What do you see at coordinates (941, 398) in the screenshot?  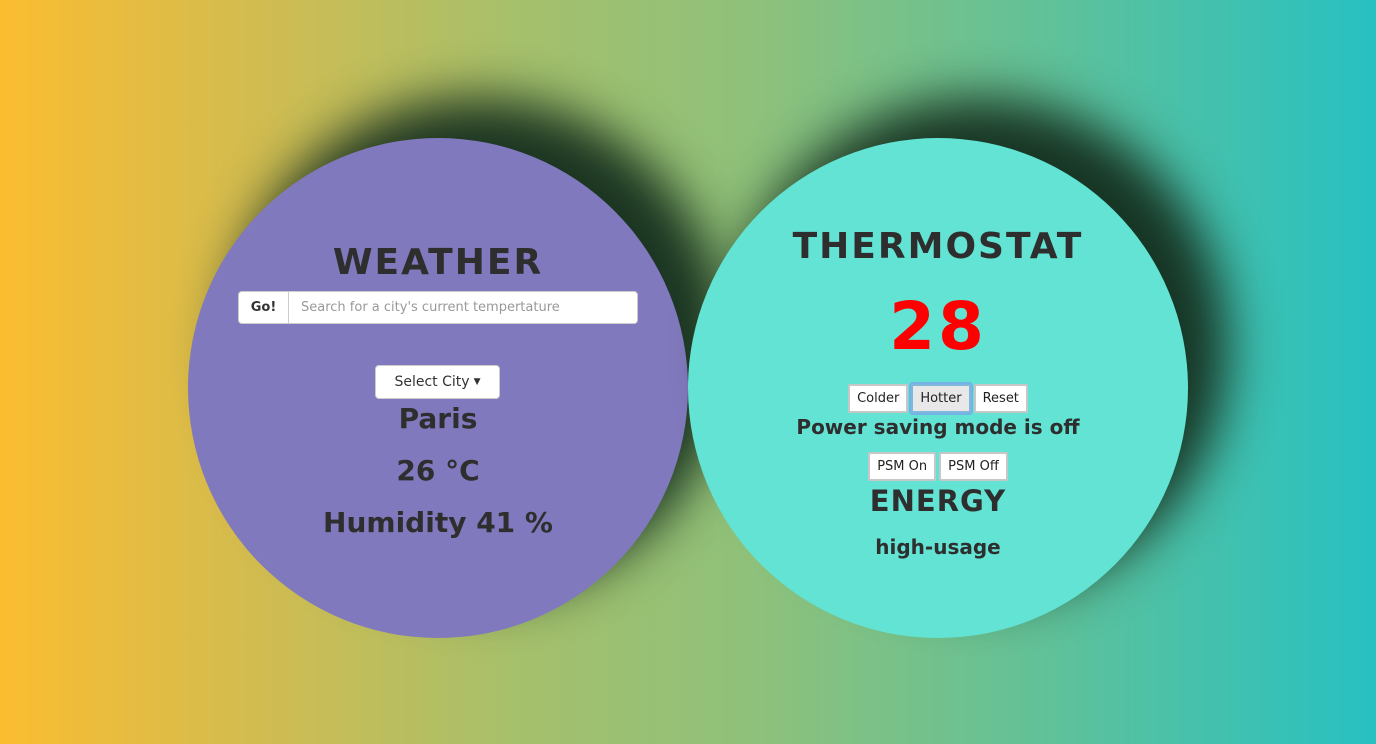 I see `hotter-button: Hotter` at bounding box center [941, 398].